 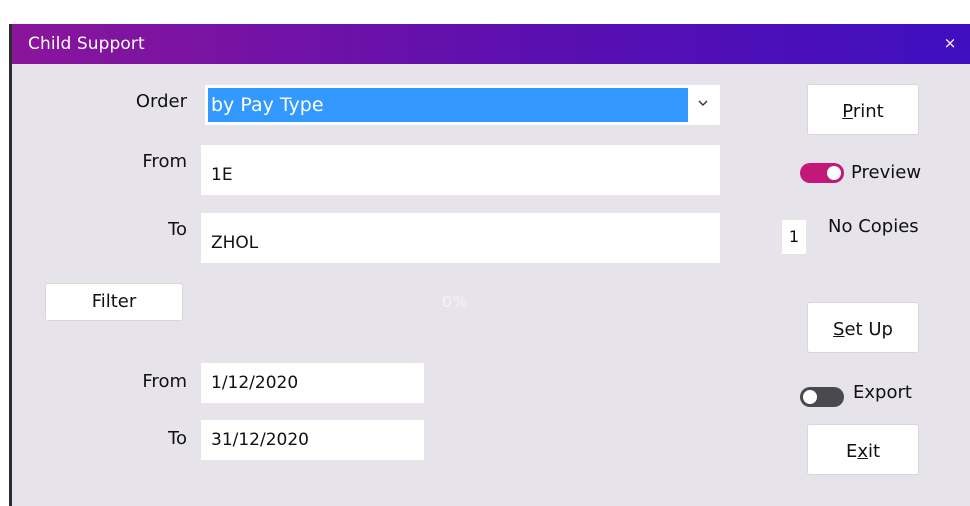 What do you see at coordinates (886, 172) in the screenshot?
I see `preview-label: Preview` at bounding box center [886, 172].